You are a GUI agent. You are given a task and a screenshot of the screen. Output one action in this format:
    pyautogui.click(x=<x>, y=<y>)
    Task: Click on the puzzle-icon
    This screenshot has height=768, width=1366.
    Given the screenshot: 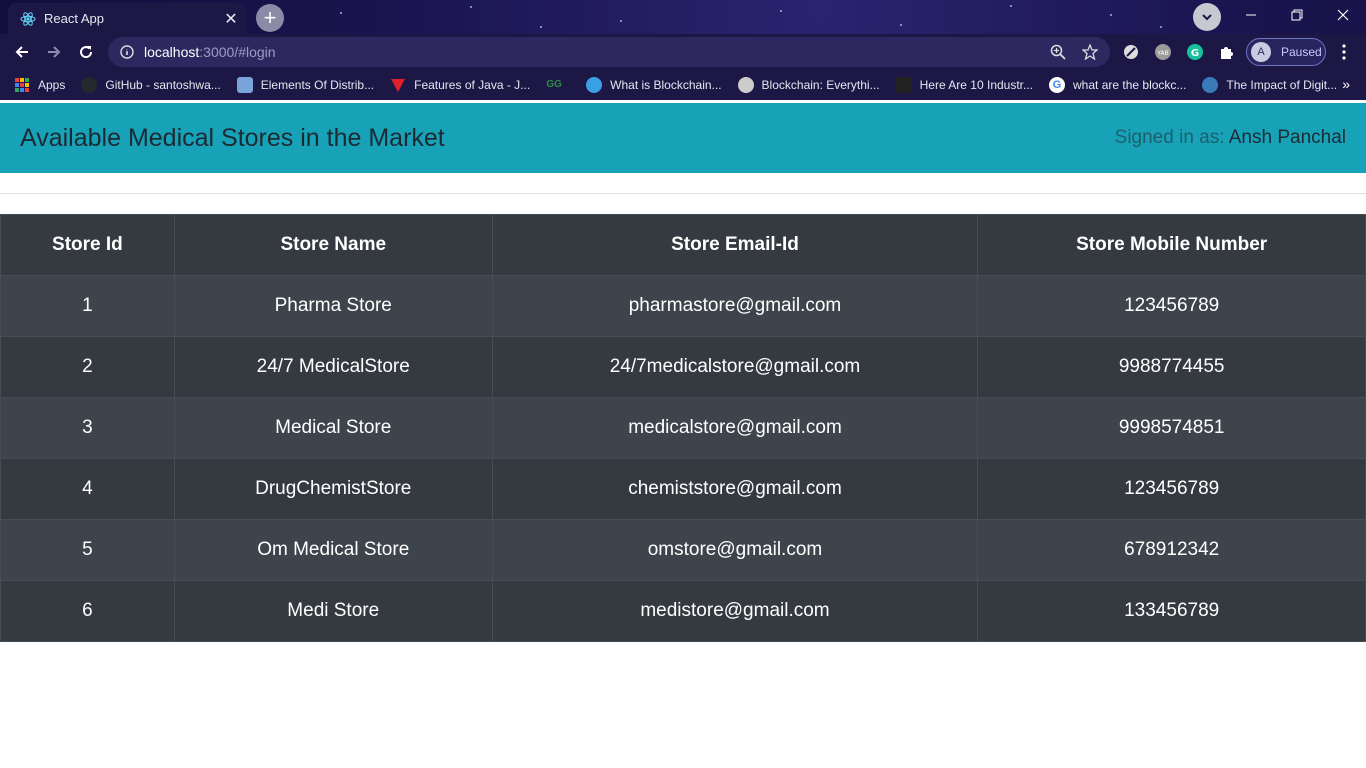 What is the action you would take?
    pyautogui.click(x=1227, y=52)
    